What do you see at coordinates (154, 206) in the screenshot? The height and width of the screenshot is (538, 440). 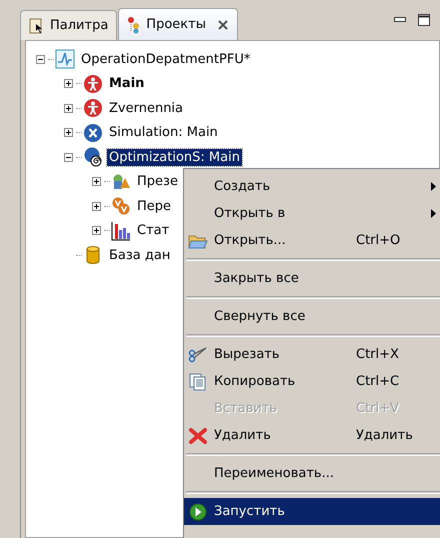 I see `tree-item: Пере` at bounding box center [154, 206].